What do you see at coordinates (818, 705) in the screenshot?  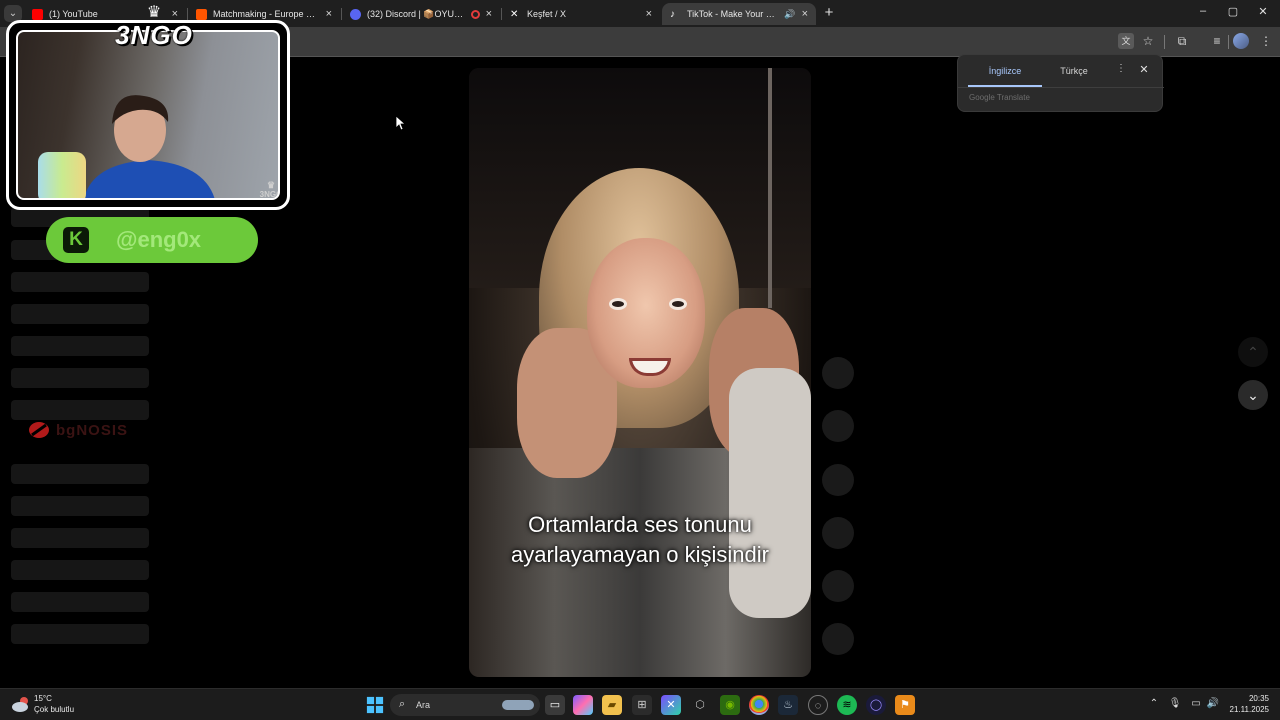 I see `app-icon: ◌` at bounding box center [818, 705].